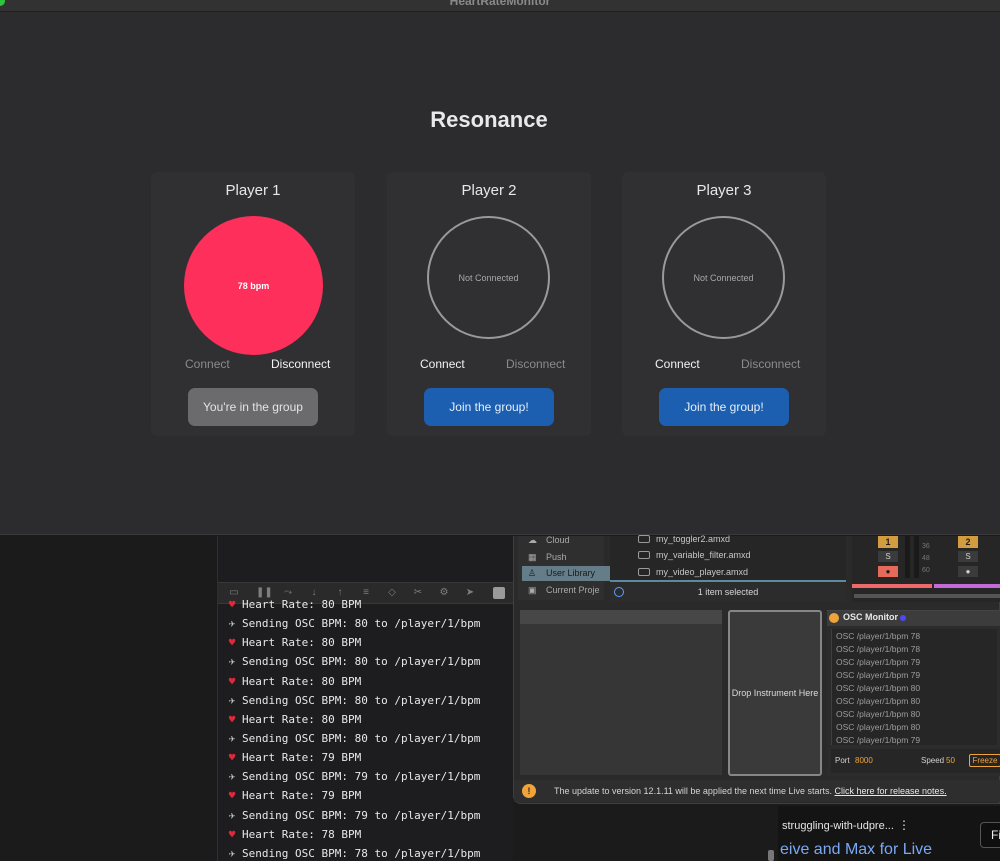 The width and height of the screenshot is (1000, 861). I want to click on scrollbar-thumb, so click(771, 855).